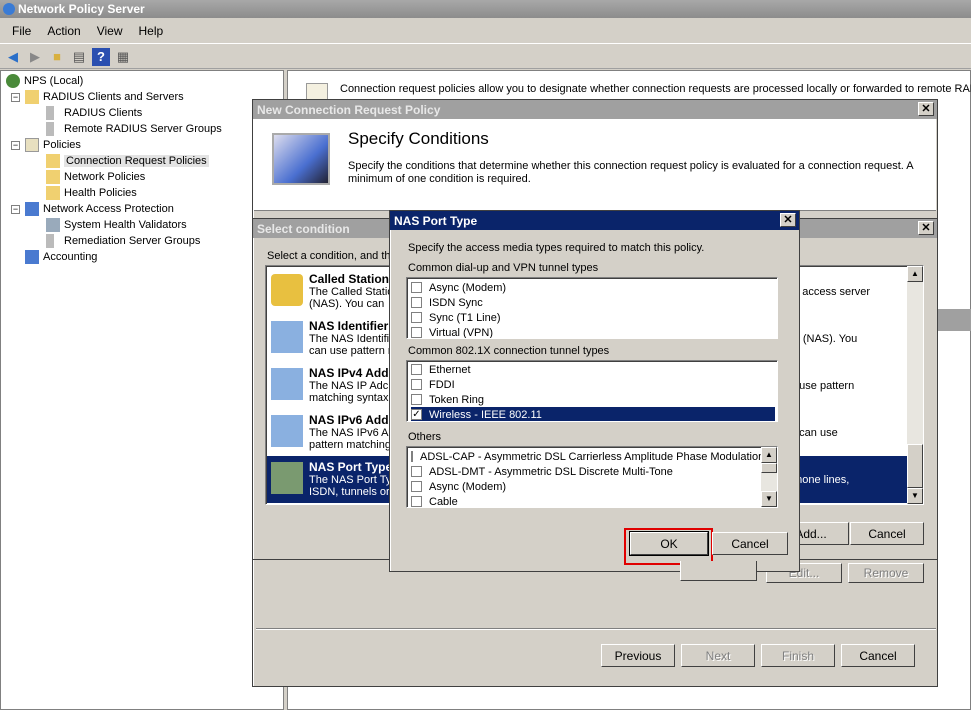 Image resolution: width=971 pixels, height=710 pixels. I want to click on divider, so click(596, 629).